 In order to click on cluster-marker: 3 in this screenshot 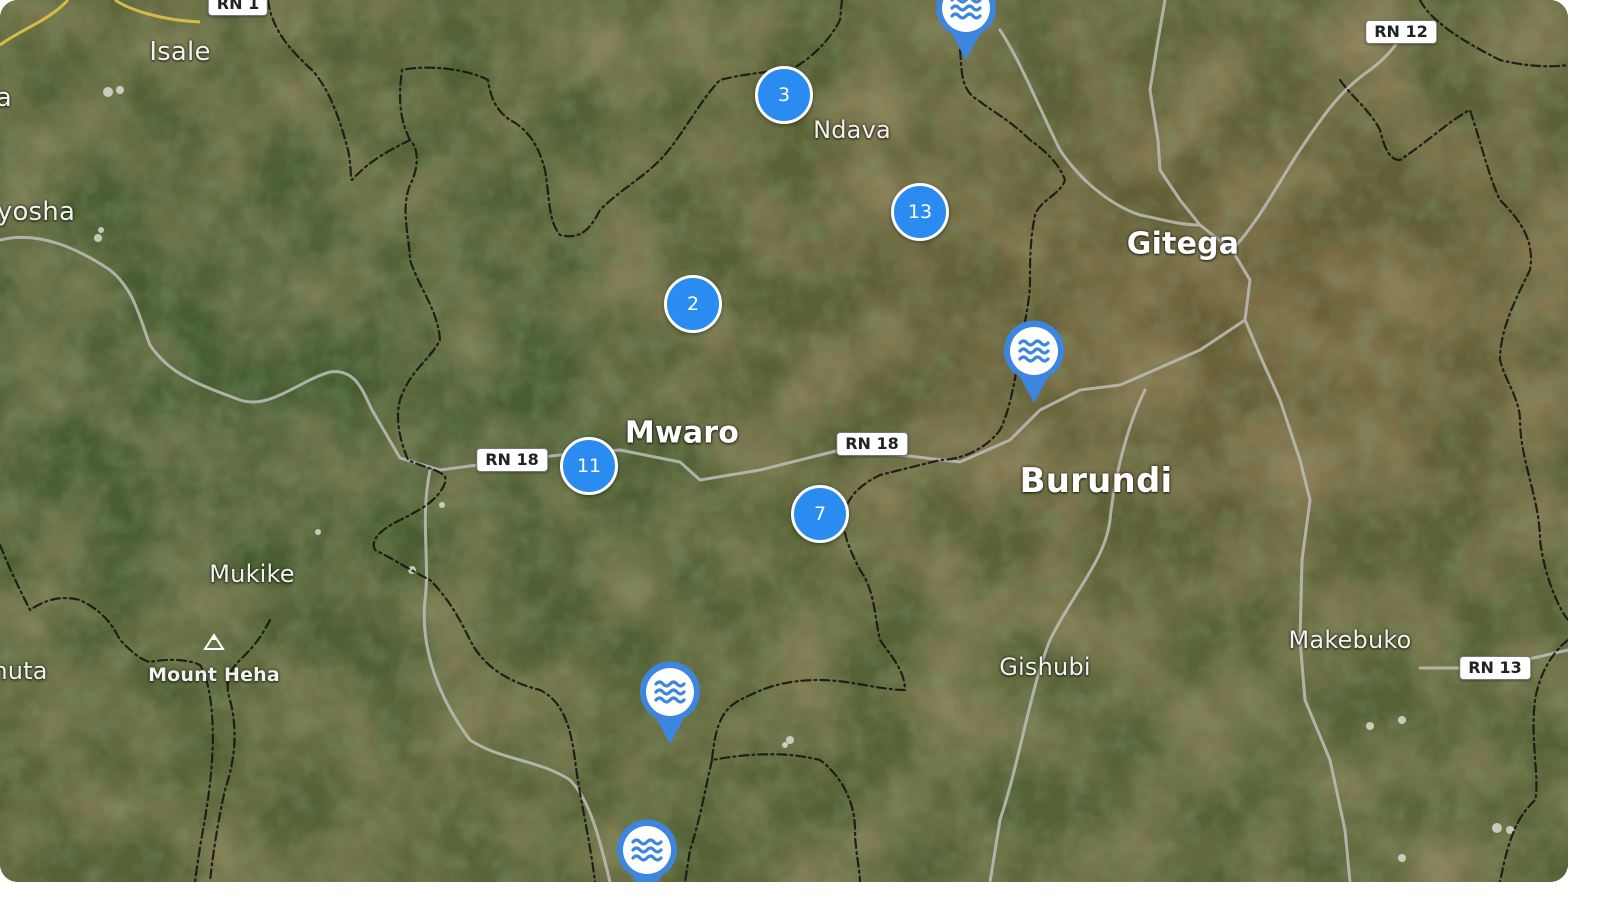, I will do `click(784, 95)`.